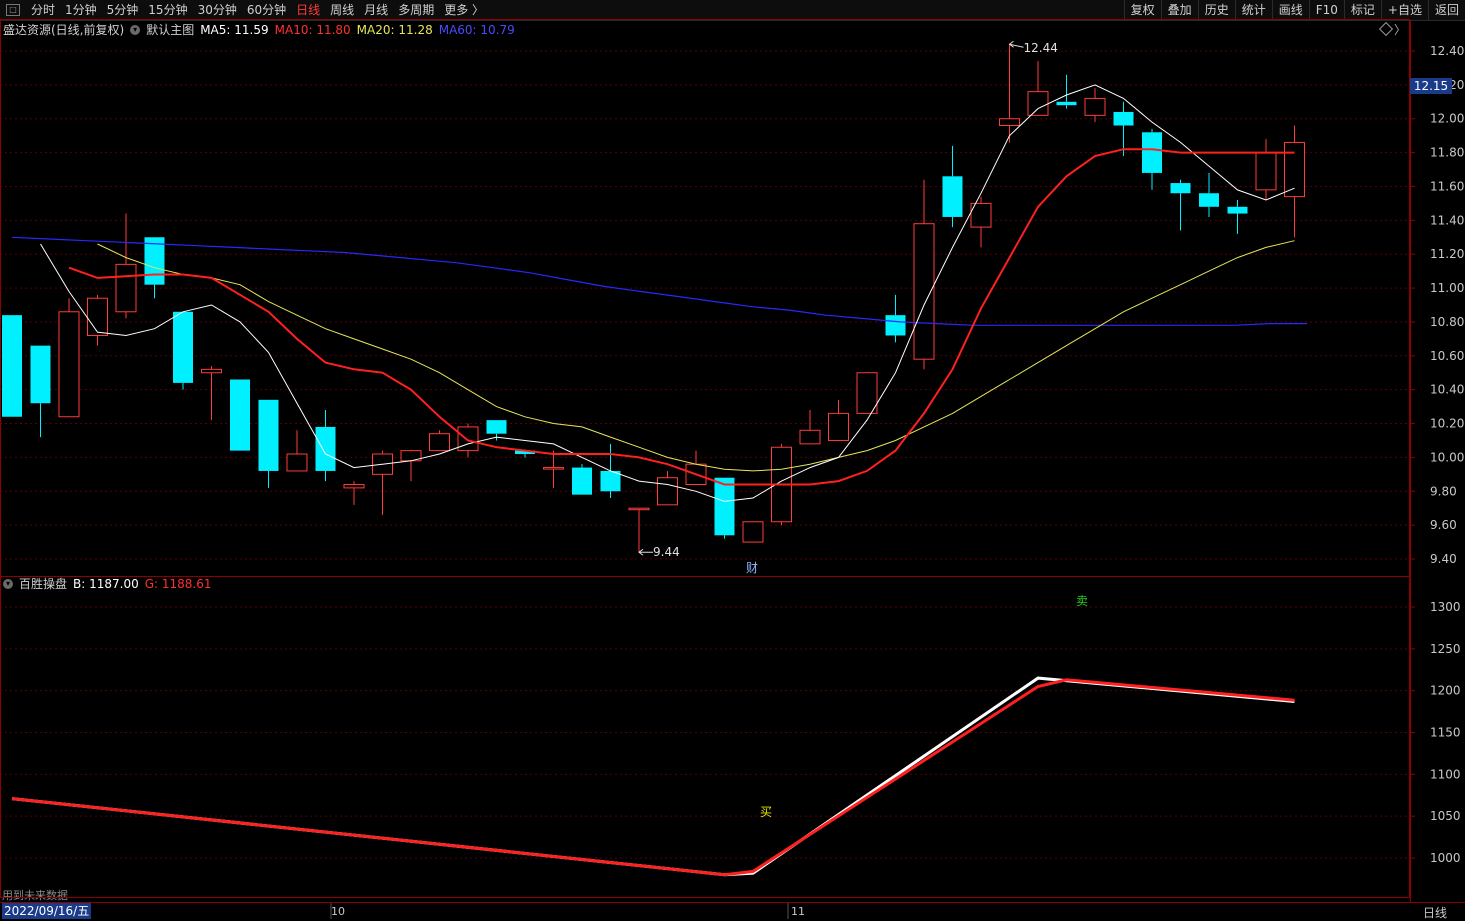 The image size is (1465, 921). What do you see at coordinates (1435, 912) in the screenshot?
I see `period-mode: 日线` at bounding box center [1435, 912].